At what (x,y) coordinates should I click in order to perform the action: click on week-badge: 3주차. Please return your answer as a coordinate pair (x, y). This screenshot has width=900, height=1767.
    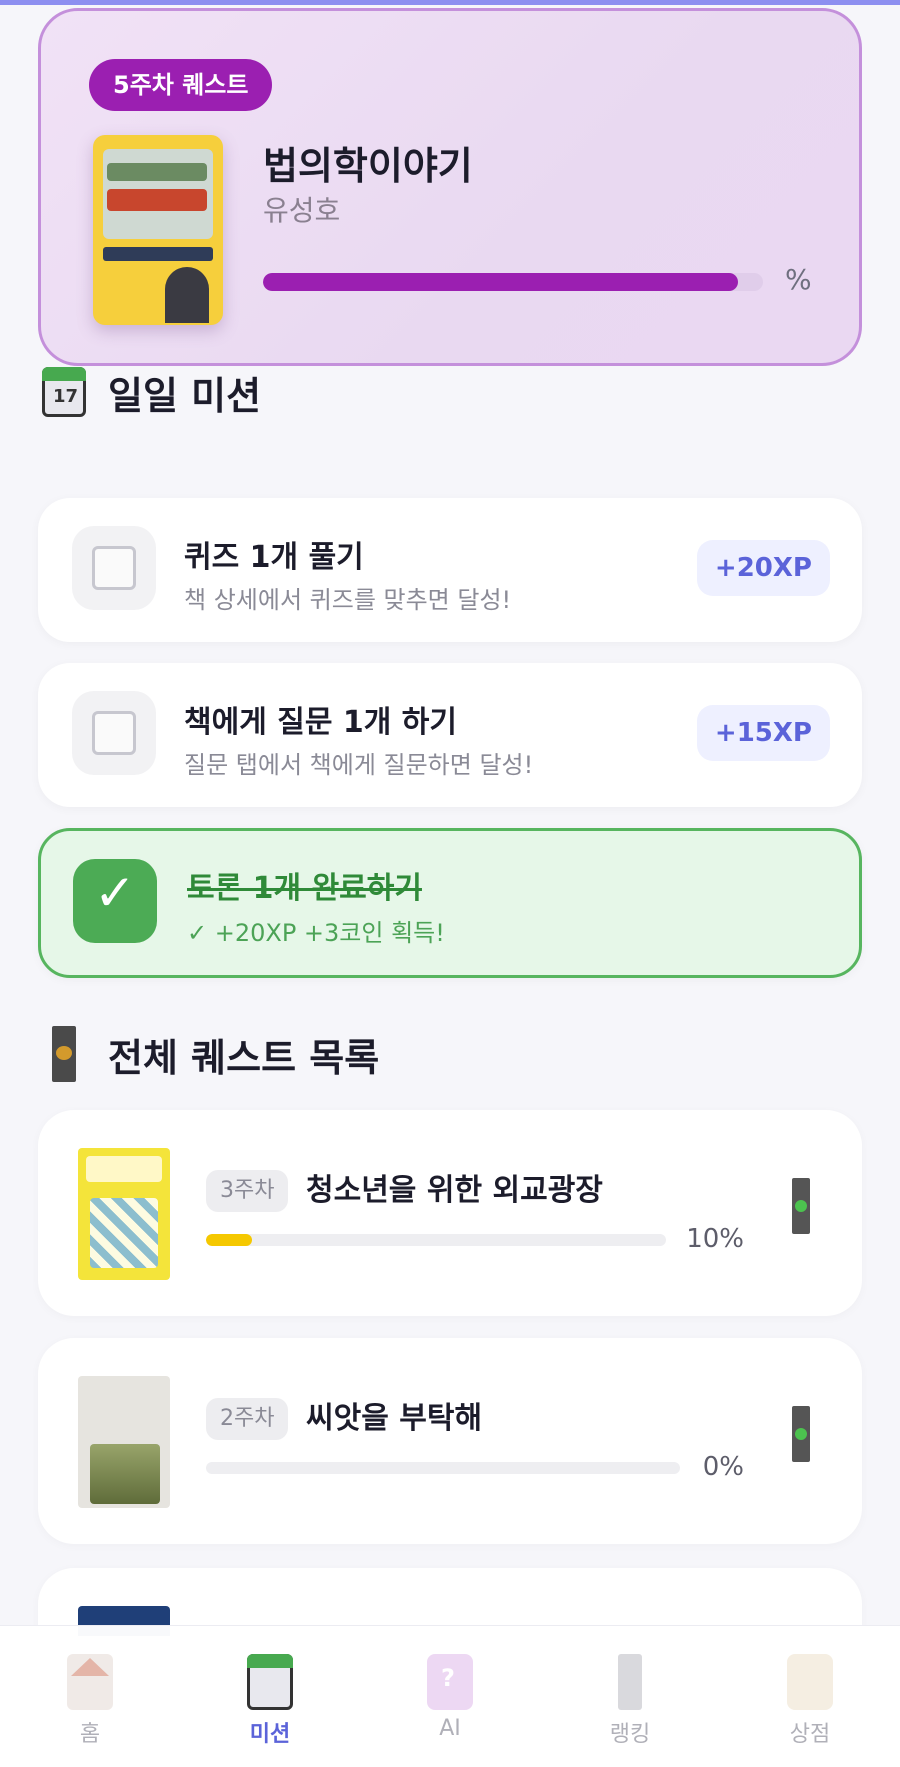
    Looking at the image, I should click on (247, 1191).